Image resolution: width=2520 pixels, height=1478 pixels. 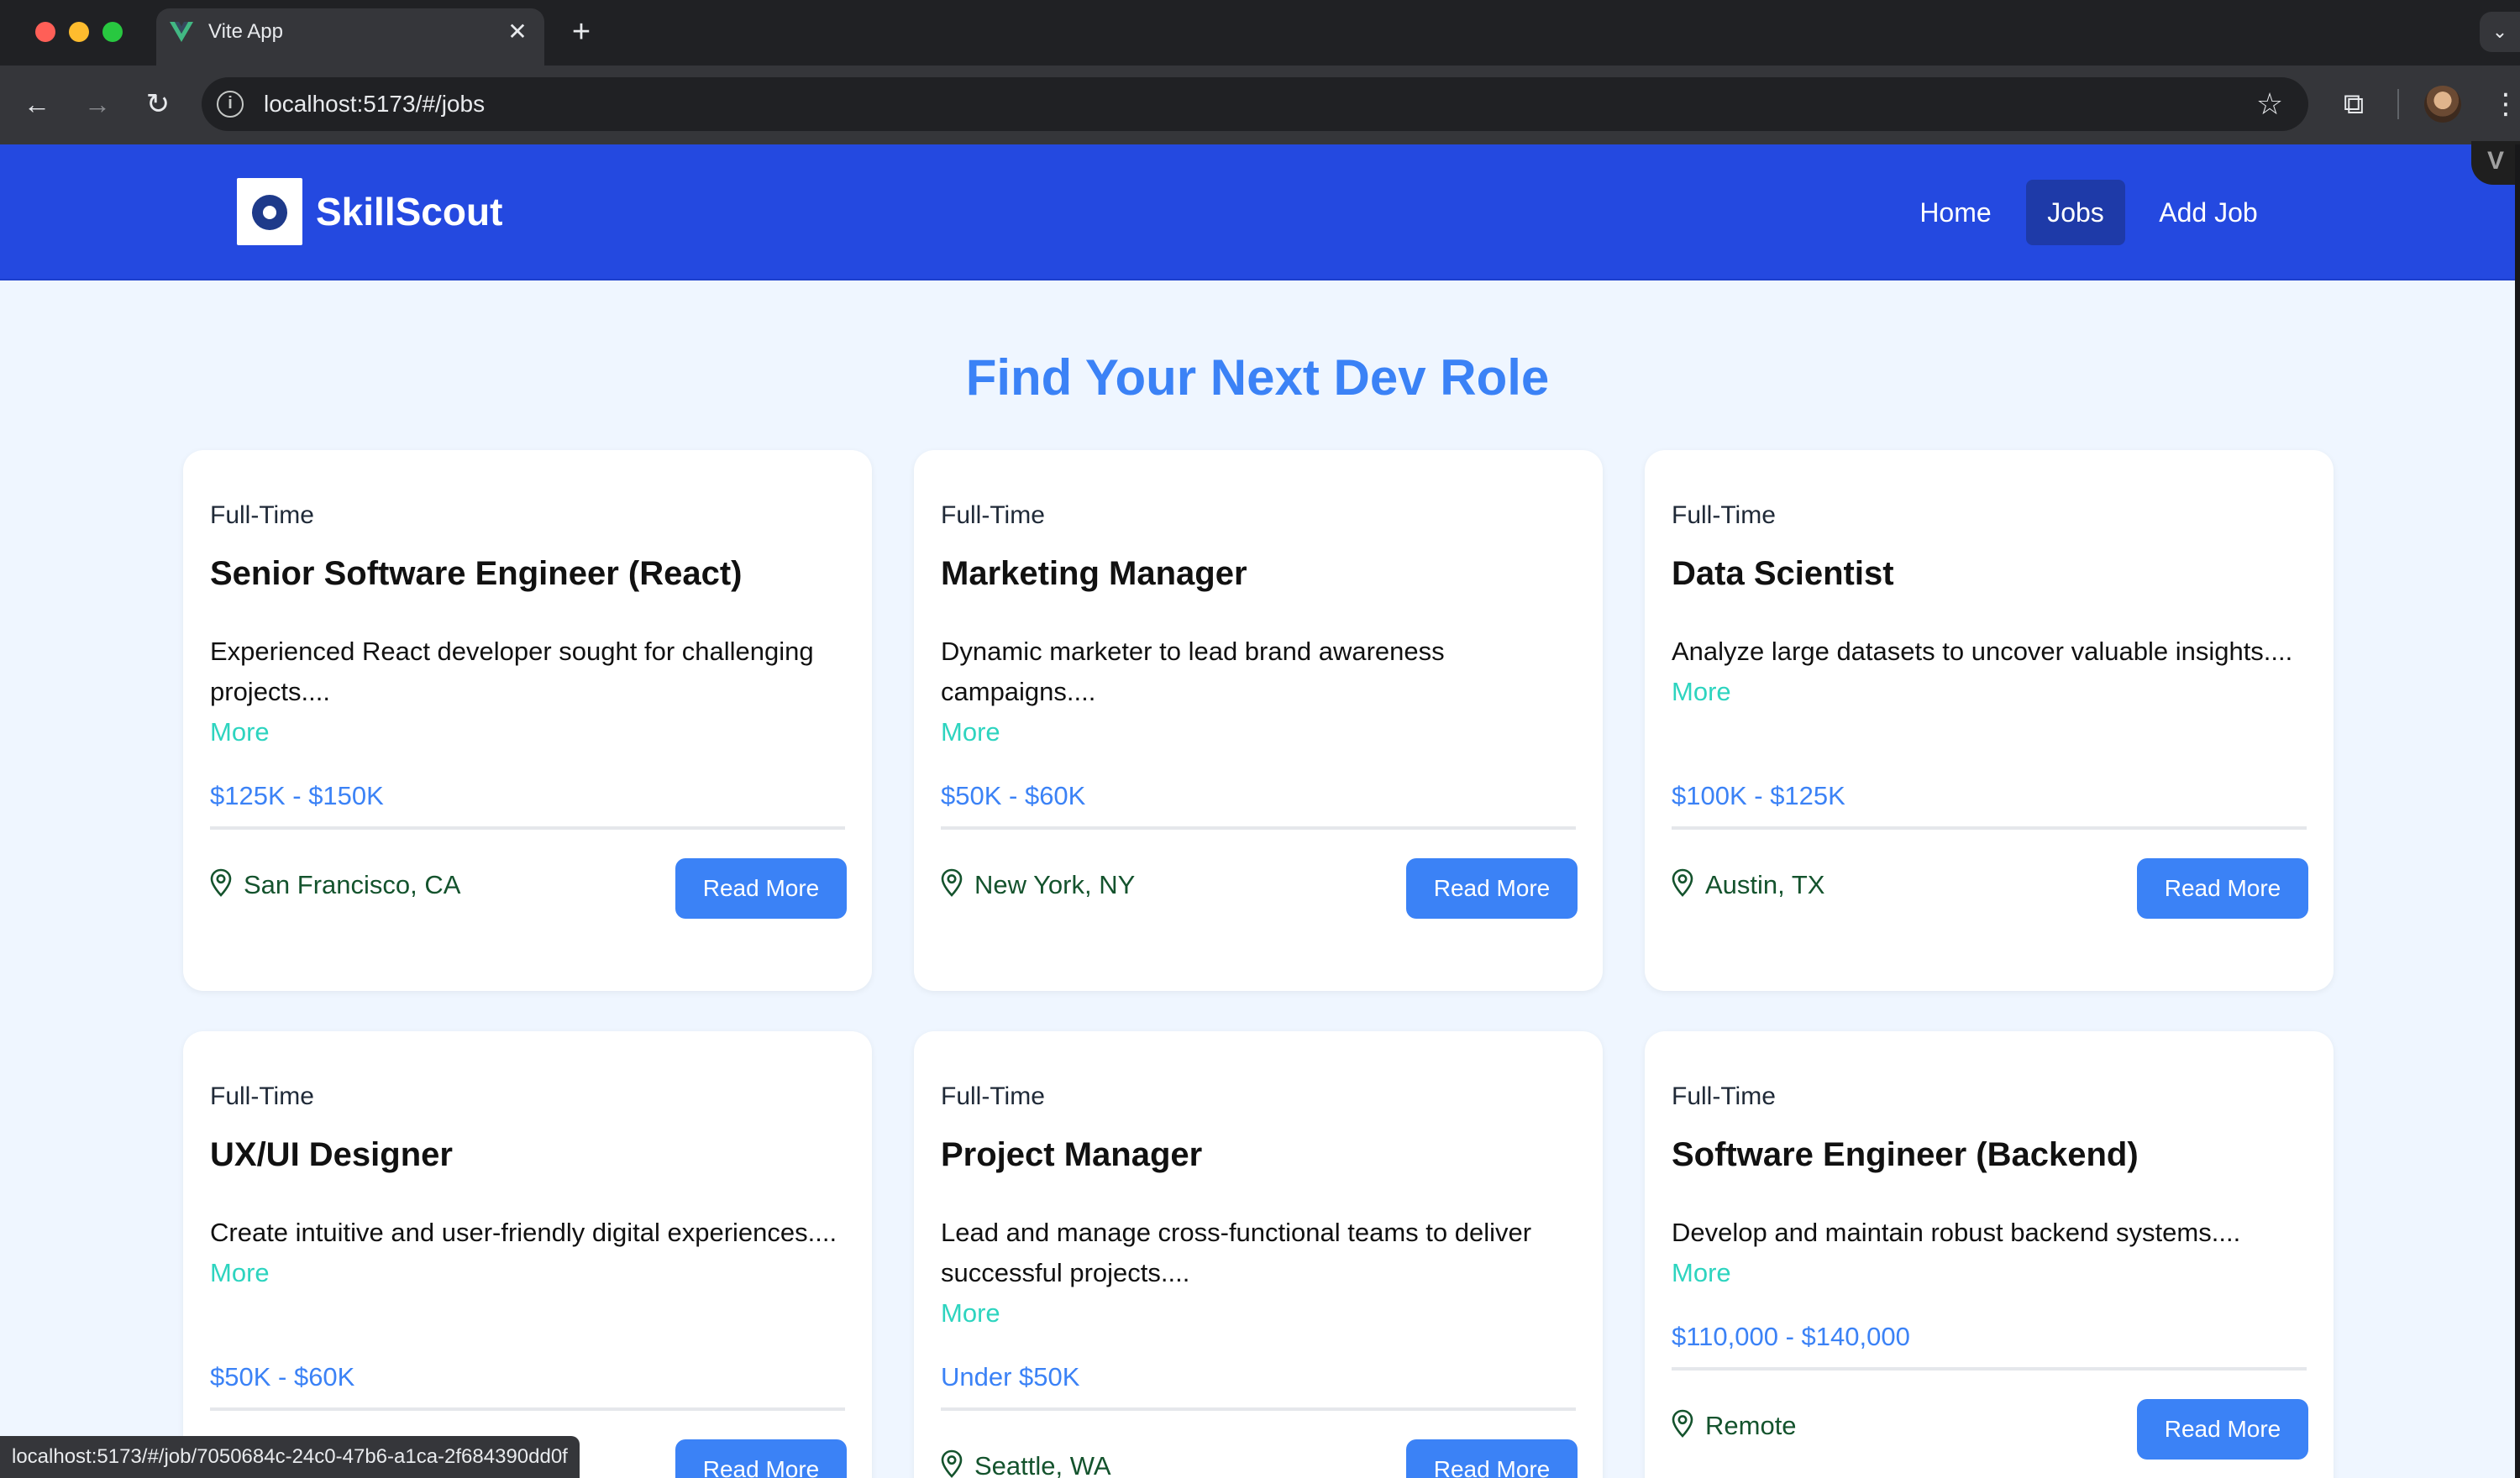 I want to click on job-title: Software Engineer (Backend), so click(x=1905, y=1154).